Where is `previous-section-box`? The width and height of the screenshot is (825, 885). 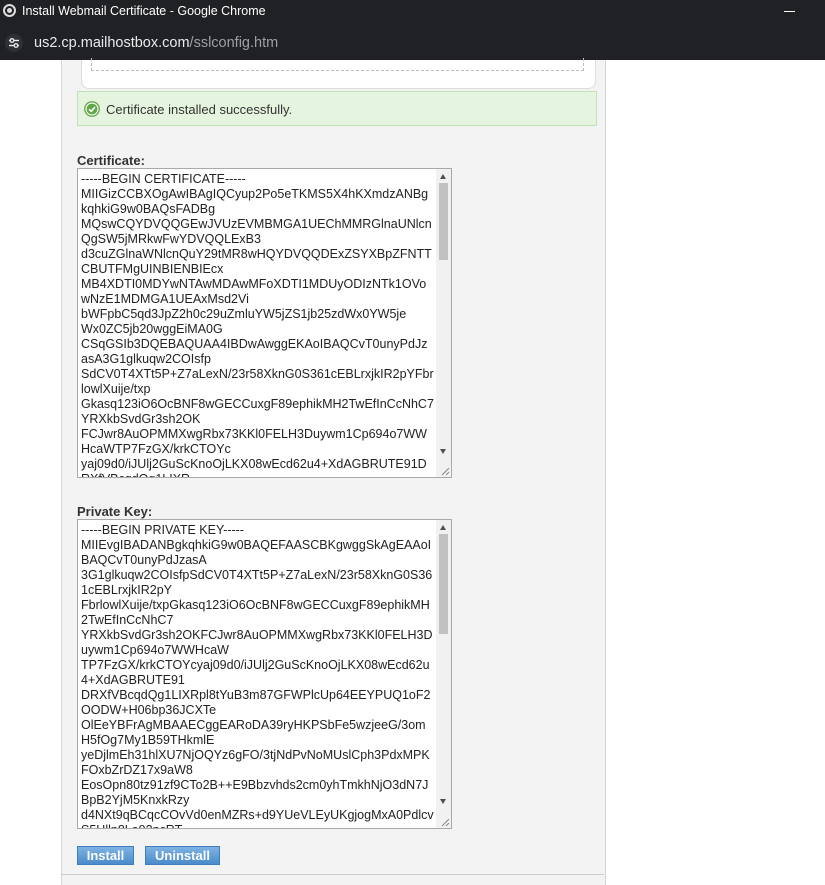
previous-section-box is located at coordinates (338, 73).